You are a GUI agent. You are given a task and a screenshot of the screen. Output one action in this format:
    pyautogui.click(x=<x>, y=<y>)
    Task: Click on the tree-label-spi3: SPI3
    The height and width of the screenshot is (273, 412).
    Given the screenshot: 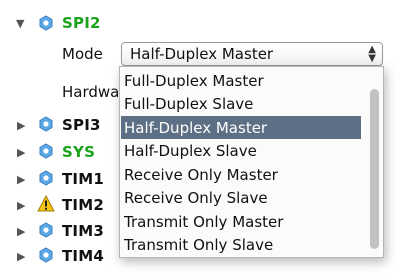 What is the action you would take?
    pyautogui.click(x=81, y=125)
    